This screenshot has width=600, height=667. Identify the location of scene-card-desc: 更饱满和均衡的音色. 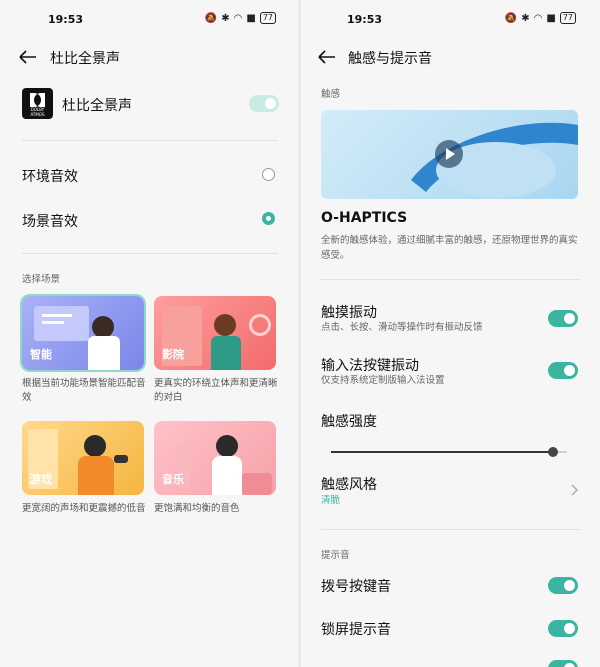
(197, 508).